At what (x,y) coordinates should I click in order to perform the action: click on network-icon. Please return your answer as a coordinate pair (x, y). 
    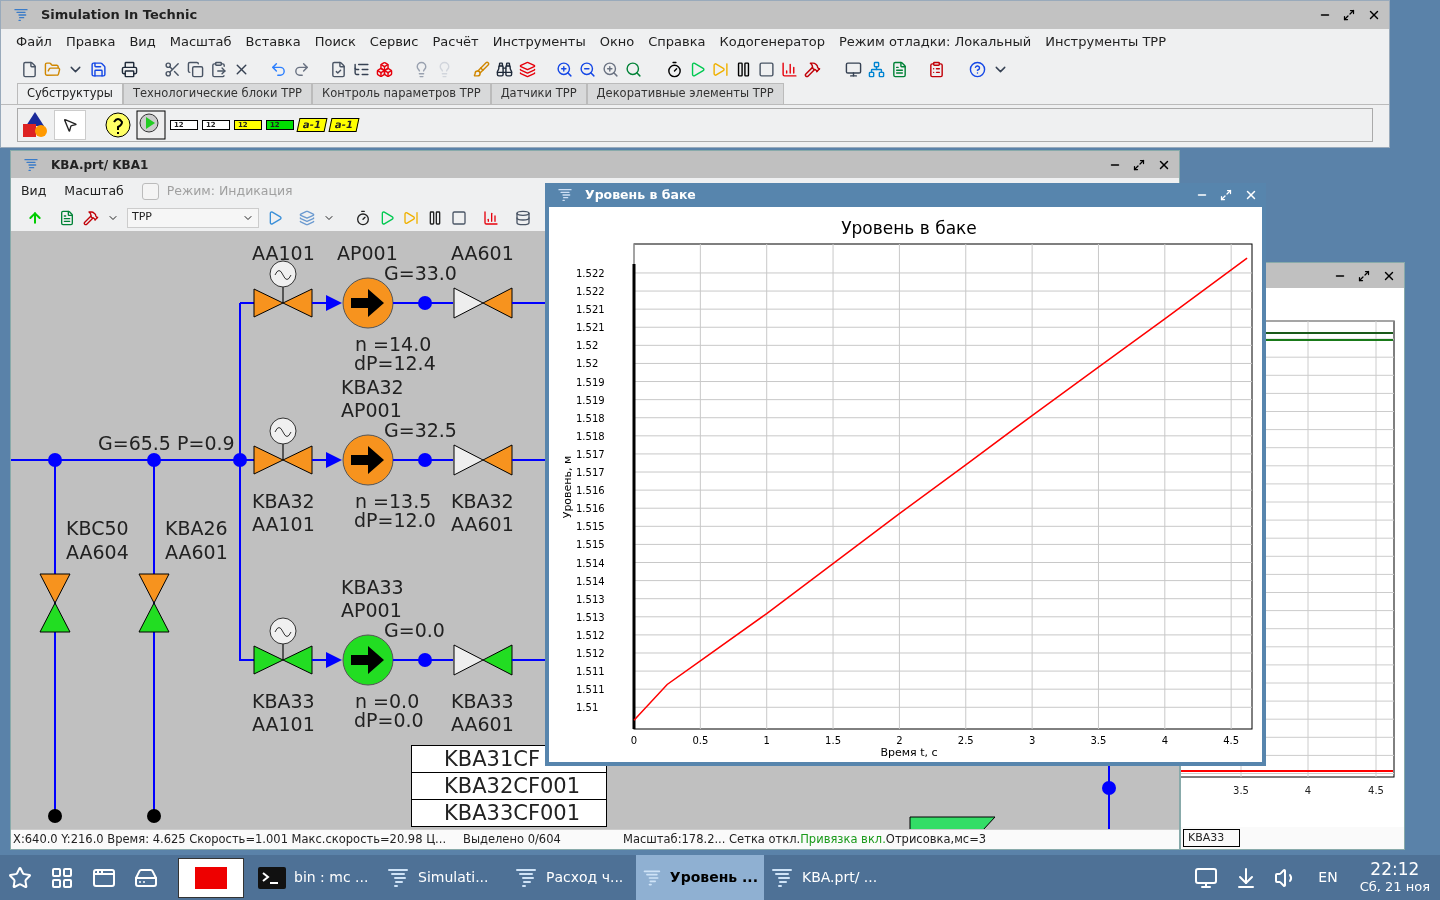
    Looking at the image, I should click on (876, 69).